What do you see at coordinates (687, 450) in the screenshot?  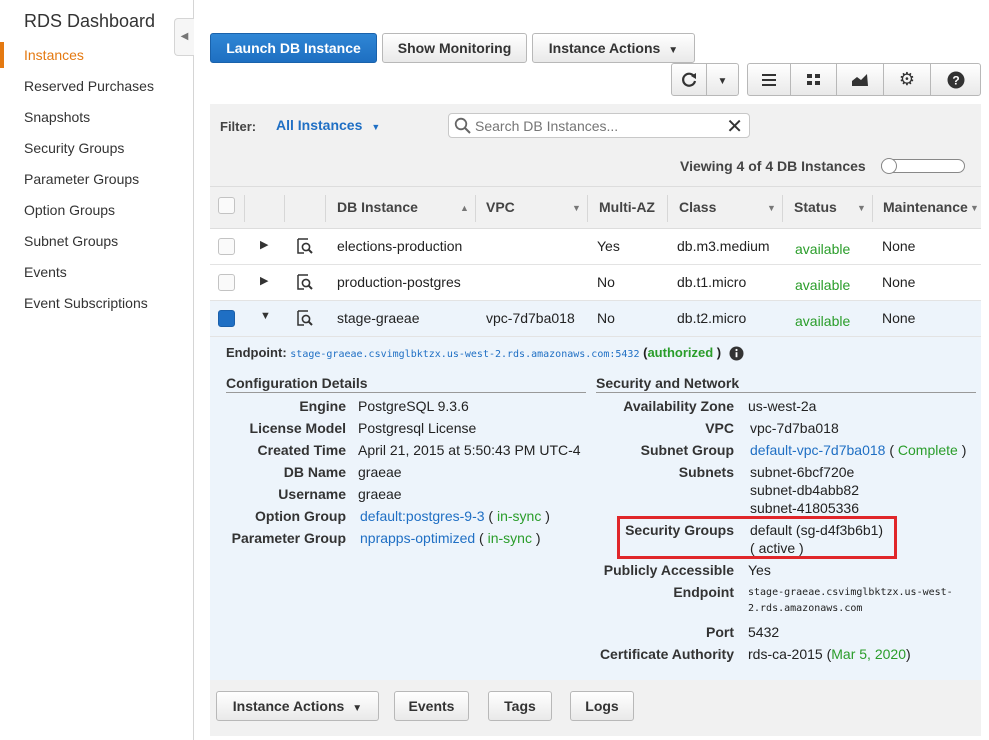 I see `subnet-group-label: Subnet Group` at bounding box center [687, 450].